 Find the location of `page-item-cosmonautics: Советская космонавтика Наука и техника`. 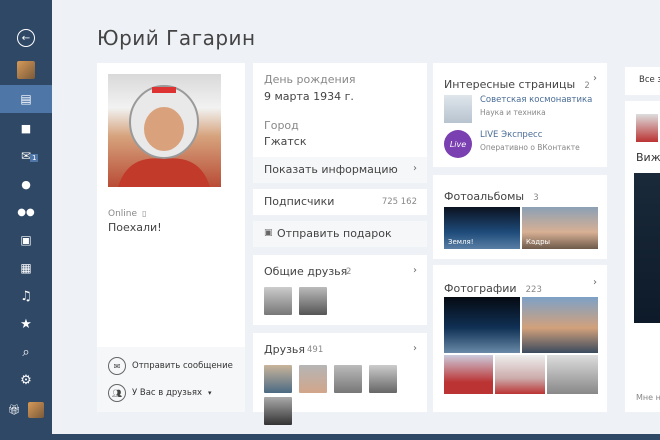

page-item-cosmonautics: Советская космонавтика Наука и техника is located at coordinates (518, 109).